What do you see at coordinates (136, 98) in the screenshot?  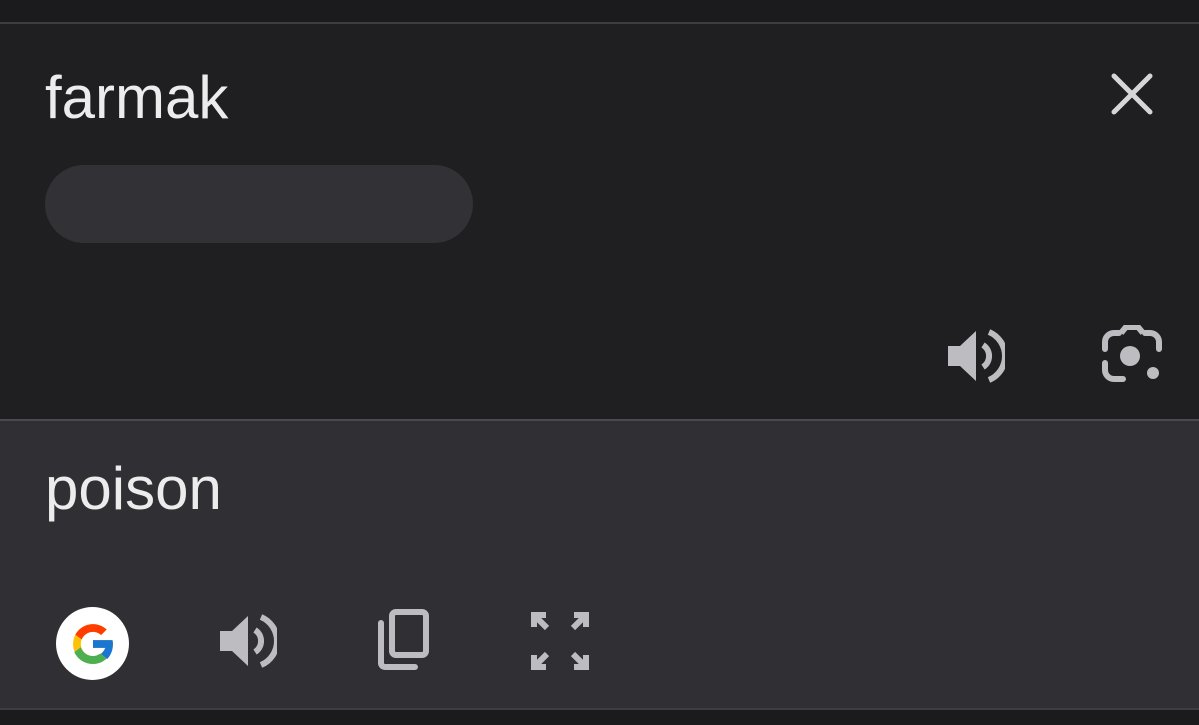 I see `source-text: farmak` at bounding box center [136, 98].